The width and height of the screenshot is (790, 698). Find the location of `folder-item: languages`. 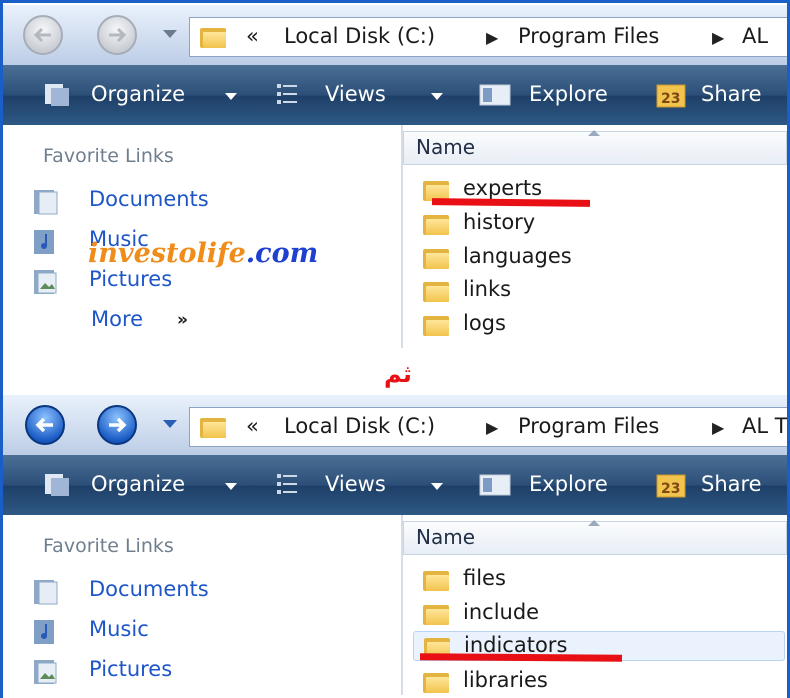

folder-item: languages is located at coordinates (591, 258).